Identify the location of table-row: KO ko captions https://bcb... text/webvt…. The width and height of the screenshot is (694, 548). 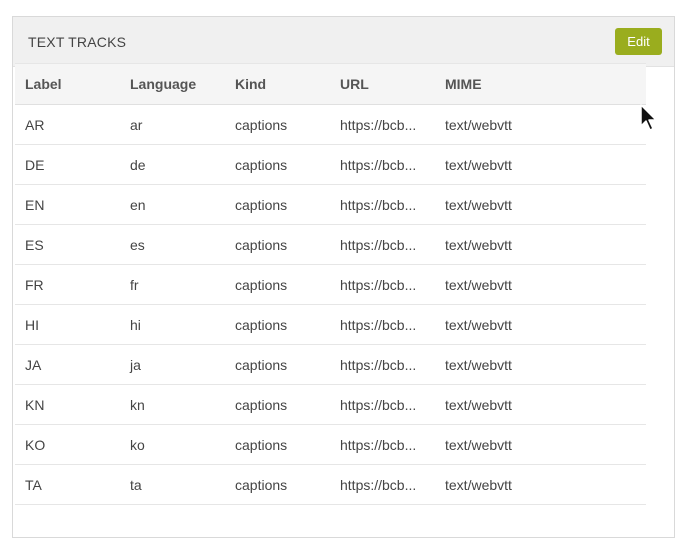
(330, 444).